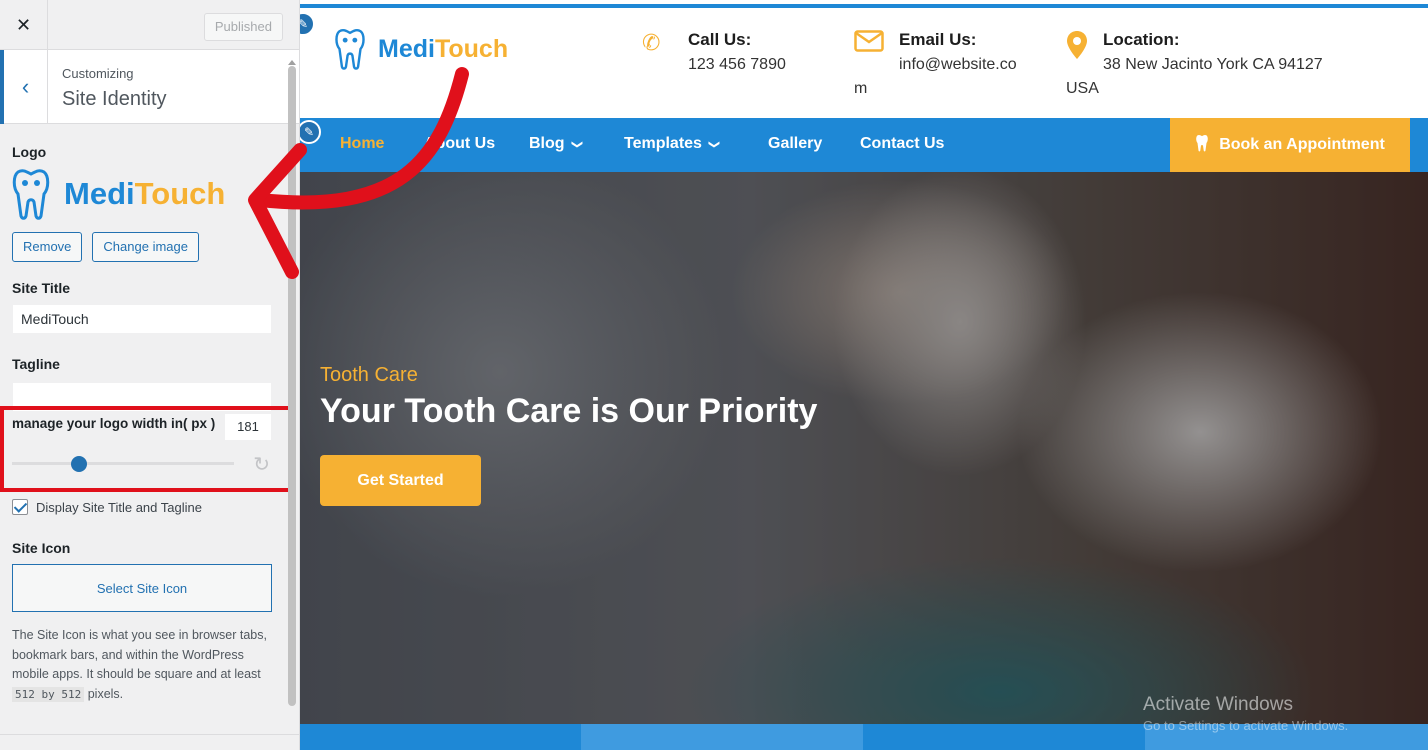 This screenshot has width=1428, height=750. I want to click on site-logo-text: MediTouch, so click(443, 48).